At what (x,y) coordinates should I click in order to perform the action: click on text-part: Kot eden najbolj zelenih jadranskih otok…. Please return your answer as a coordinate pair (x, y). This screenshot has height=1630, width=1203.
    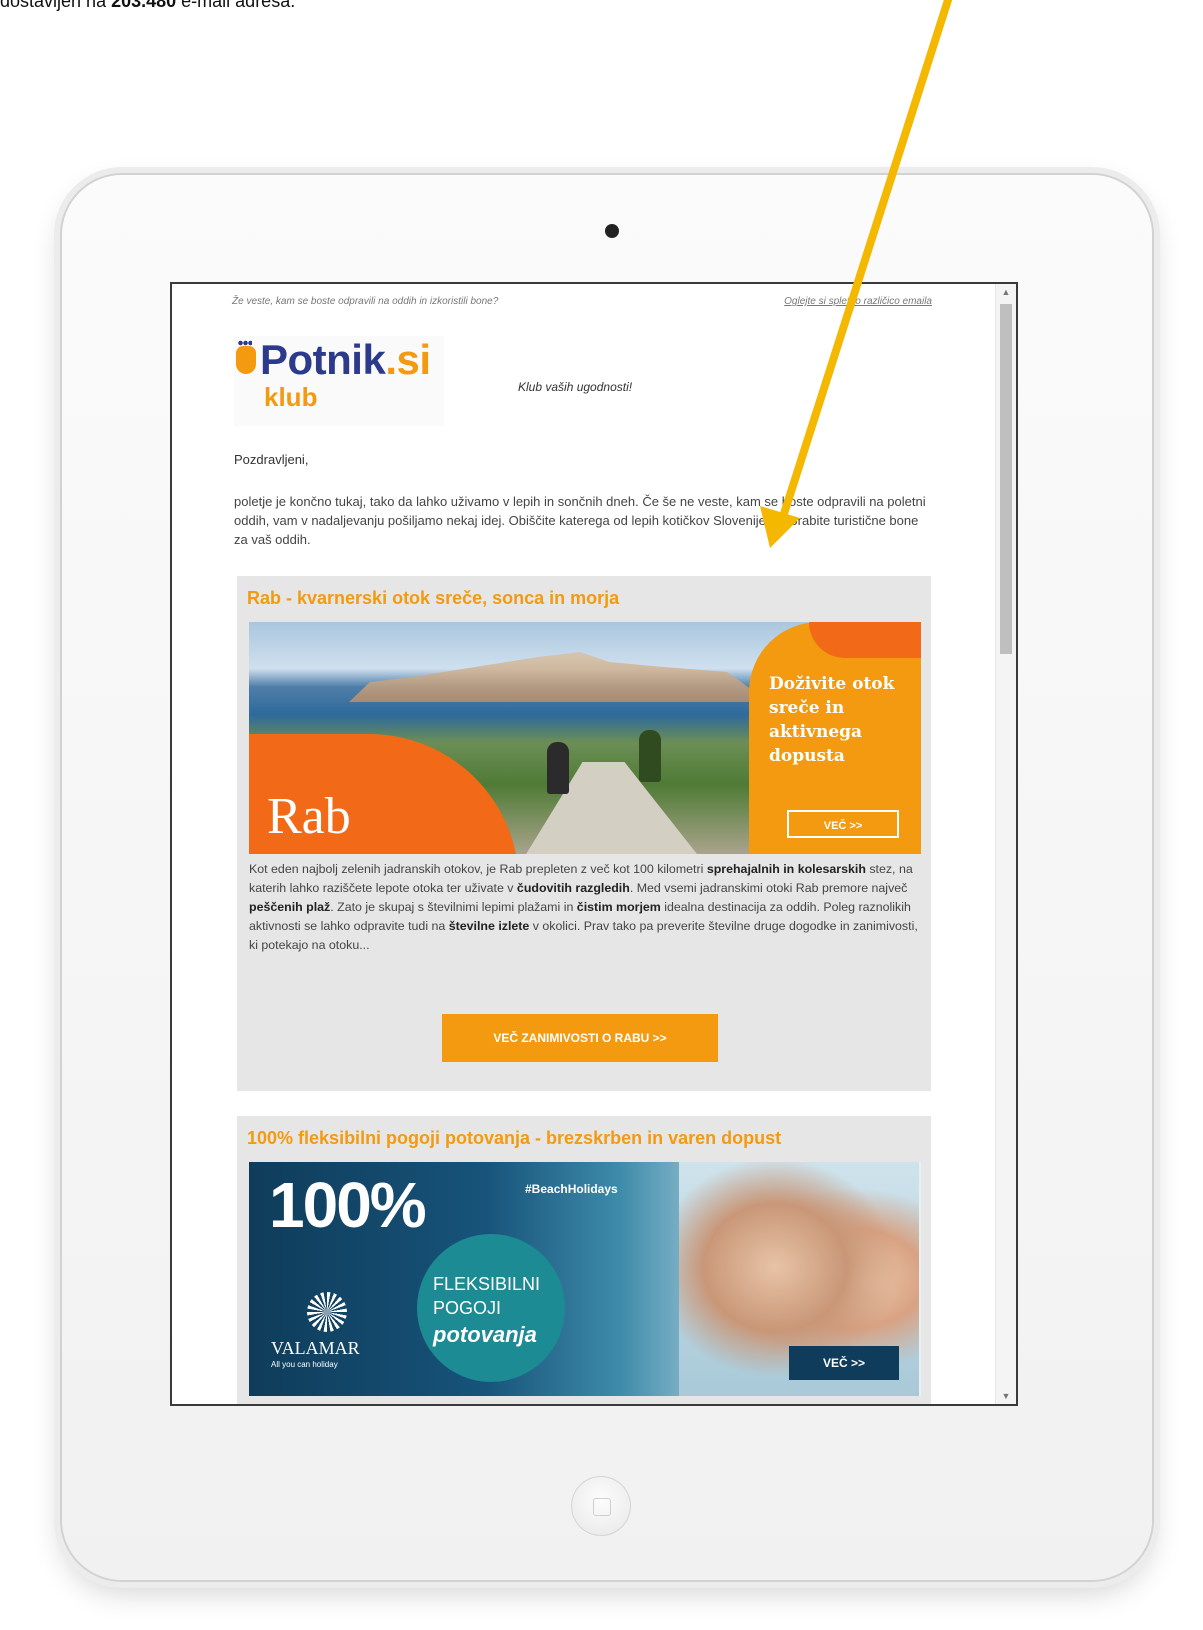
    Looking at the image, I should click on (478, 869).